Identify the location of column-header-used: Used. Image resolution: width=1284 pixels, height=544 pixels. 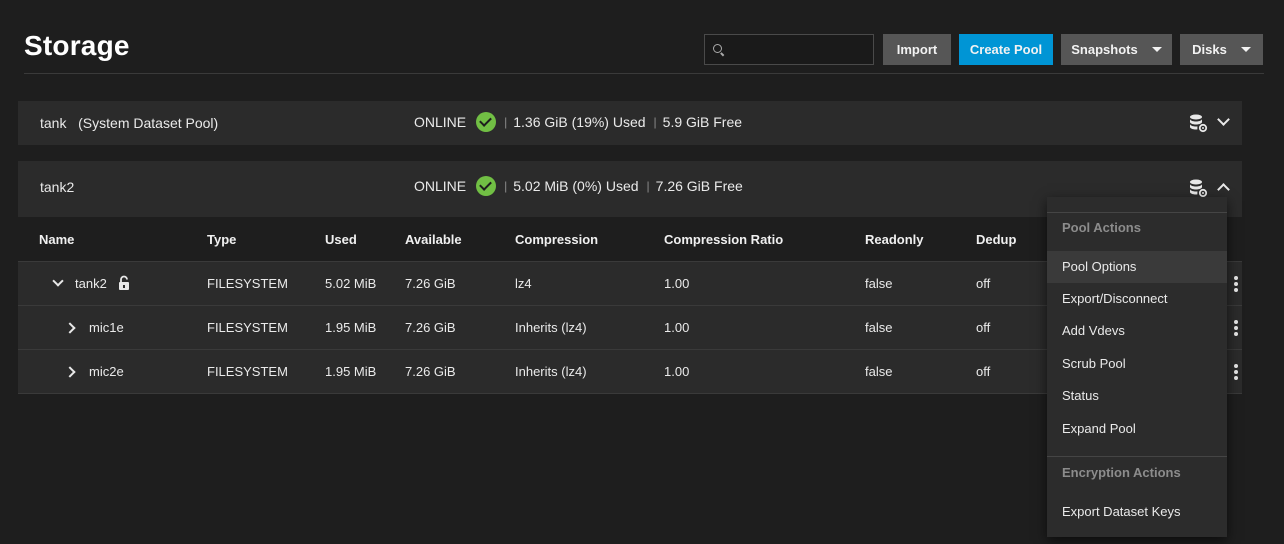
(341, 239).